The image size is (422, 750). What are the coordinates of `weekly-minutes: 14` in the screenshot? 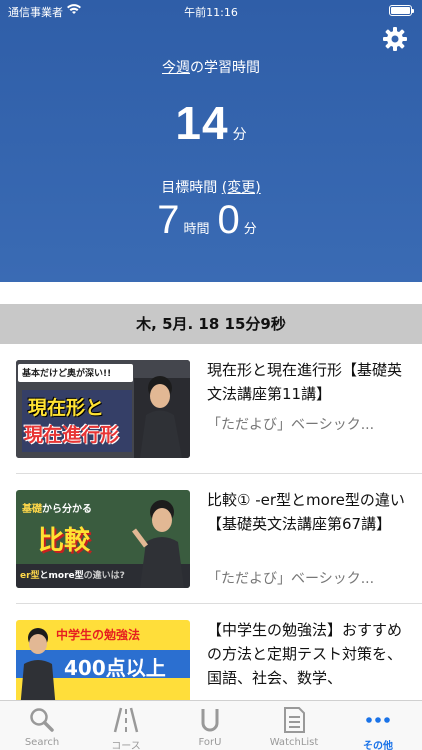 It's located at (202, 123).